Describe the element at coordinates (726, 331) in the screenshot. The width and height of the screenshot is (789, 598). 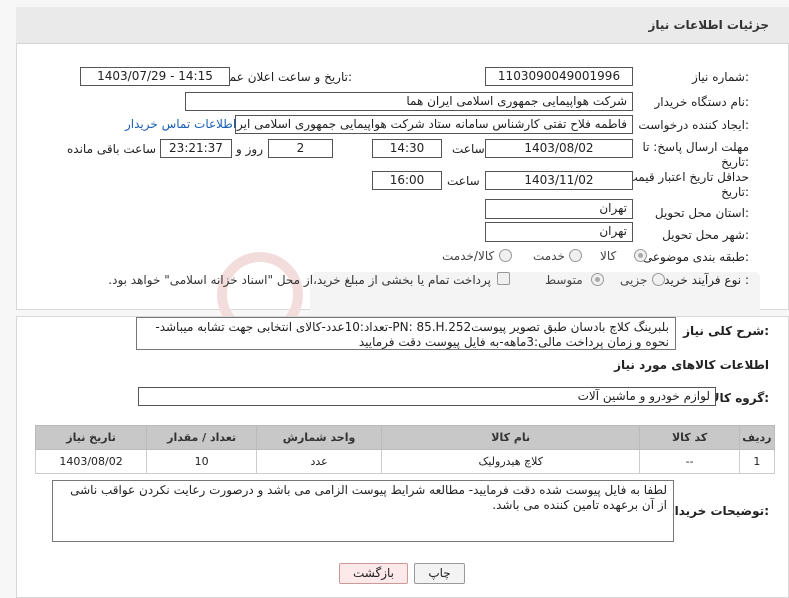
I see `general-description-label: شرح کلی نیاز:` at that location.